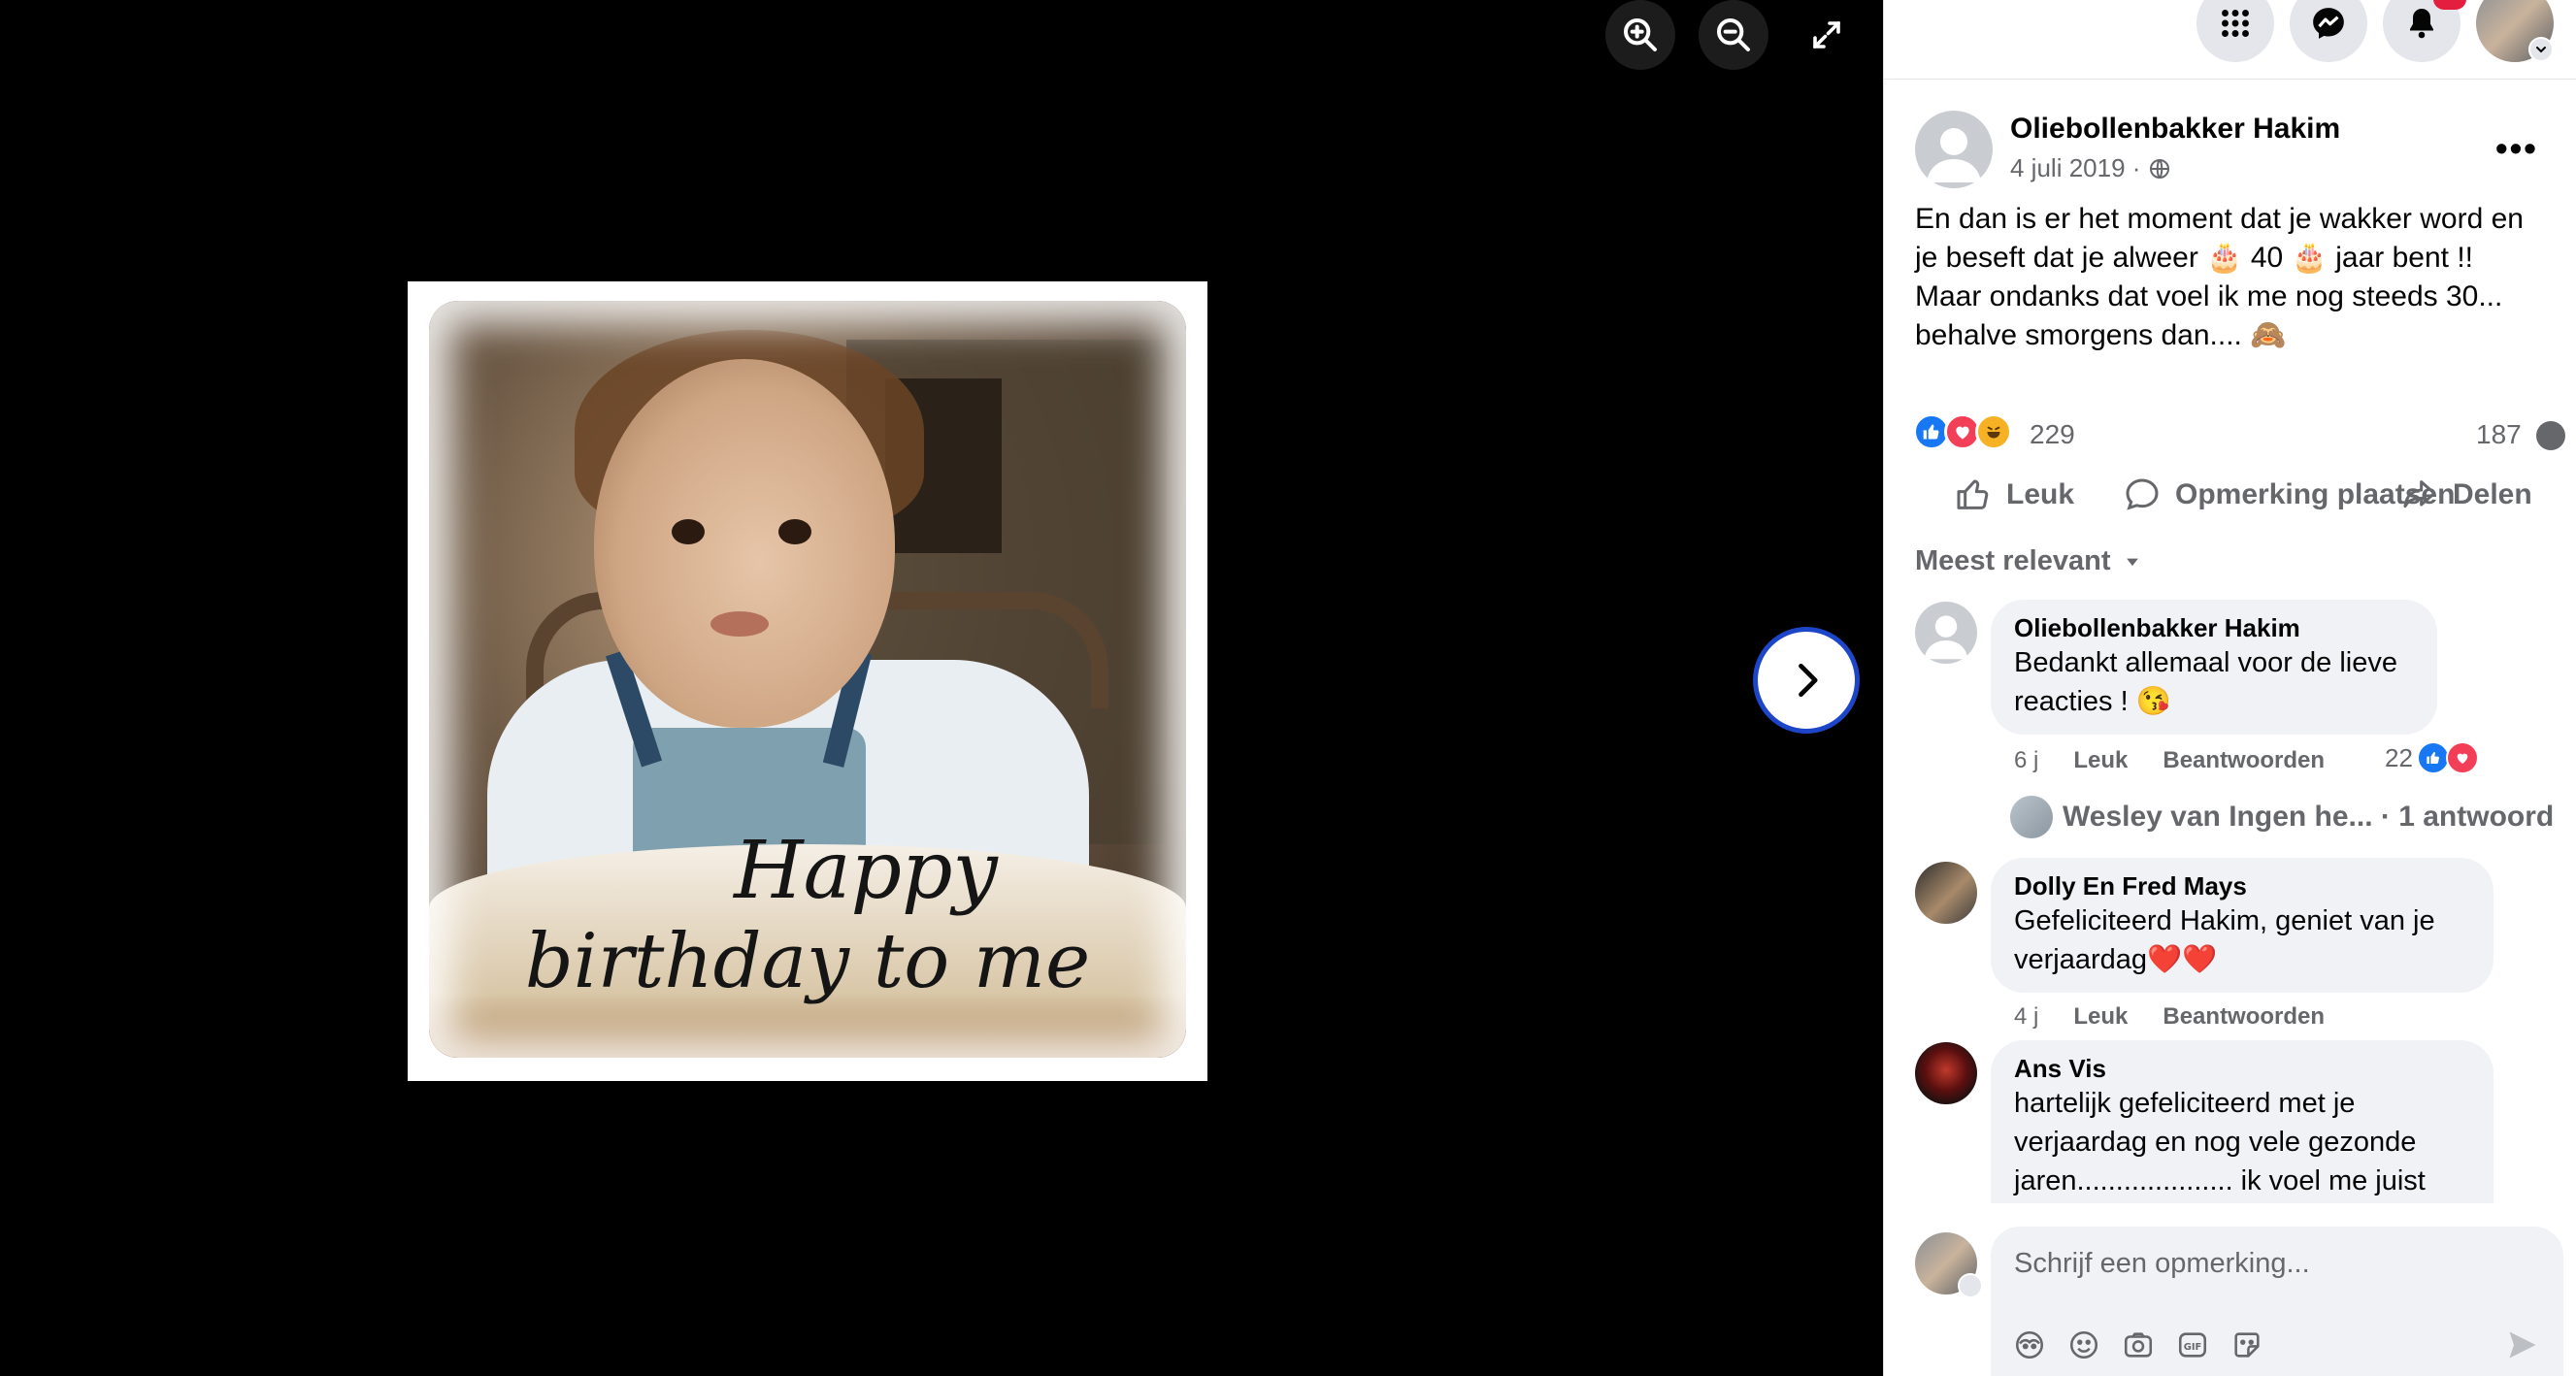 This screenshot has height=1376, width=2576. What do you see at coordinates (2276, 1263) in the screenshot?
I see `comment-input` at bounding box center [2276, 1263].